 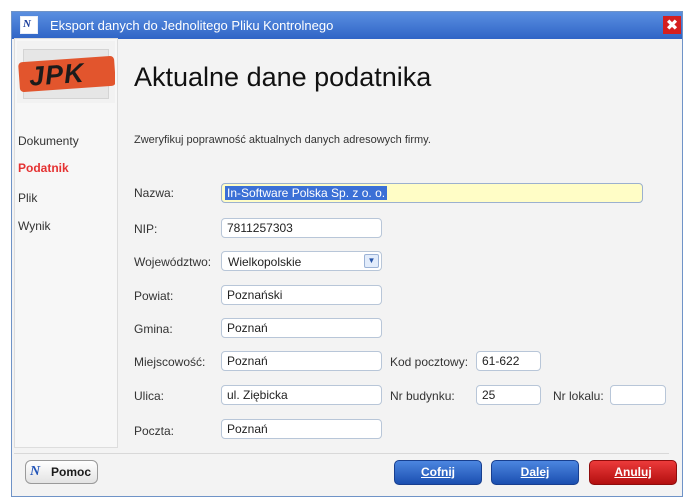 I want to click on nr-lokalu-label: Nr lokalu:, so click(x=578, y=396).